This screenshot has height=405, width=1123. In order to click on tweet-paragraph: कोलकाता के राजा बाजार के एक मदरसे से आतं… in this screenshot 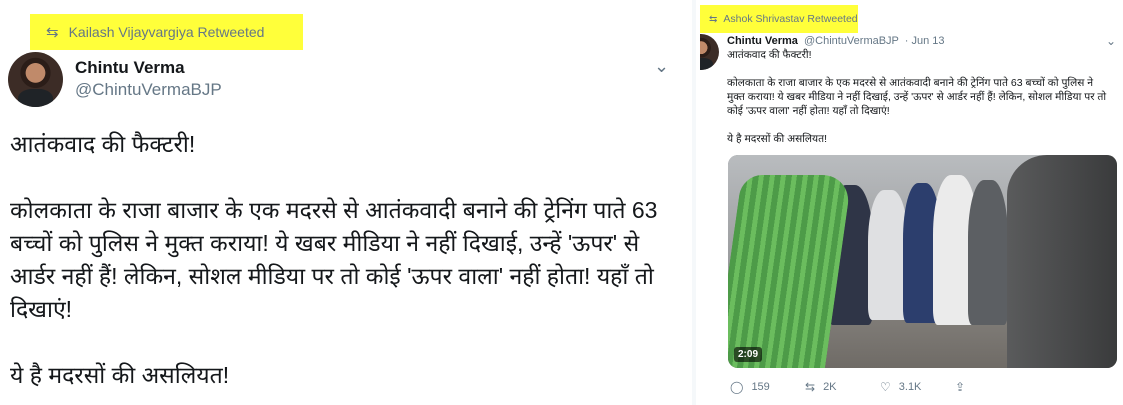, I will do `click(917, 97)`.